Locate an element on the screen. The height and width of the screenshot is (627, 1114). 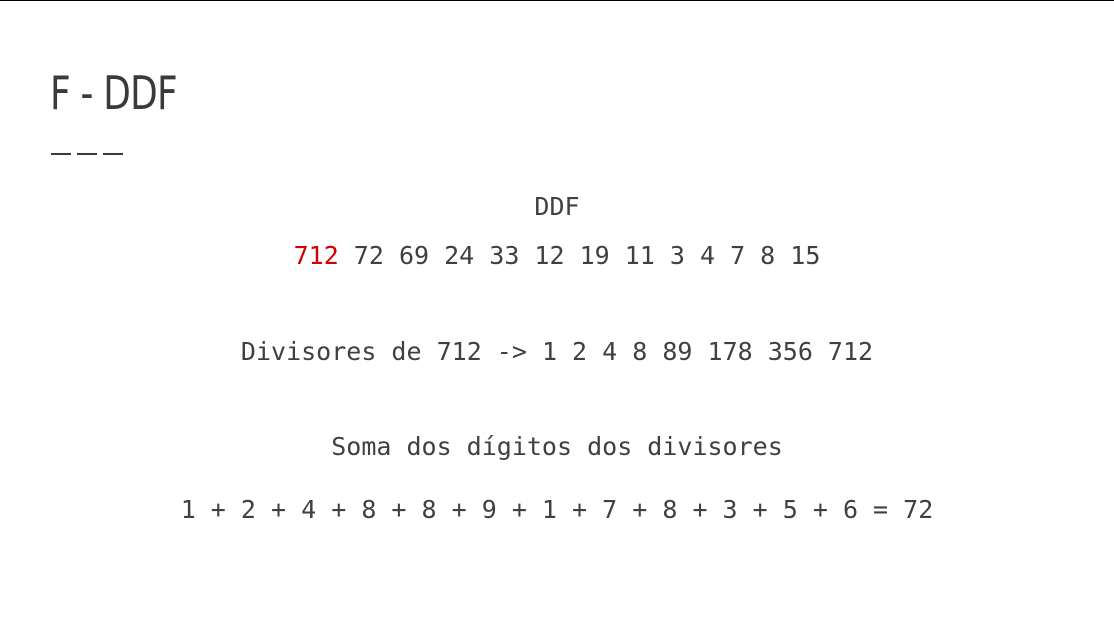
top-border is located at coordinates (557, 0).